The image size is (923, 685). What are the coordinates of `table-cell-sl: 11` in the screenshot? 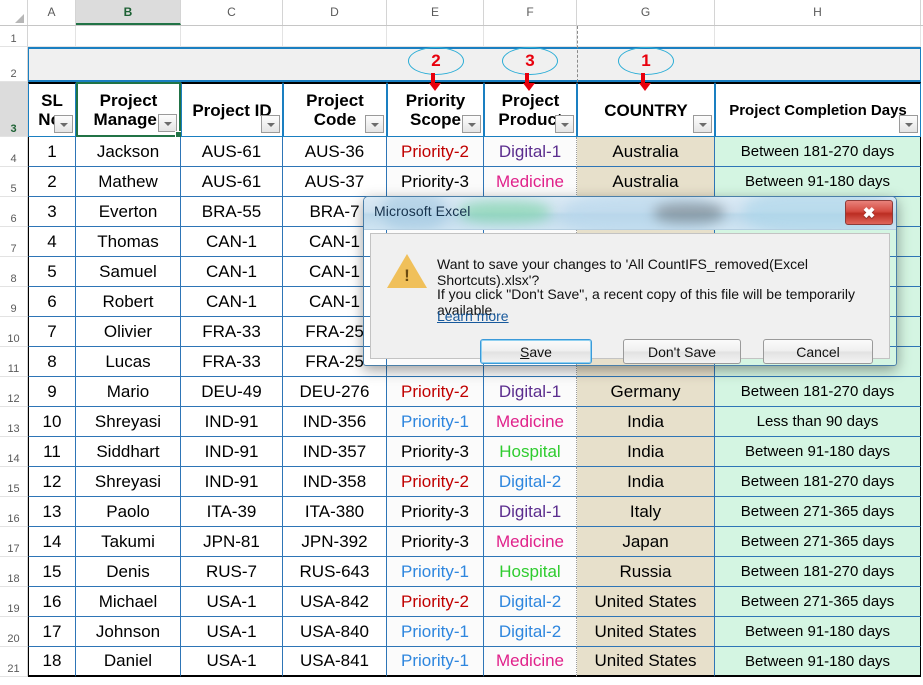 It's located at (52, 452).